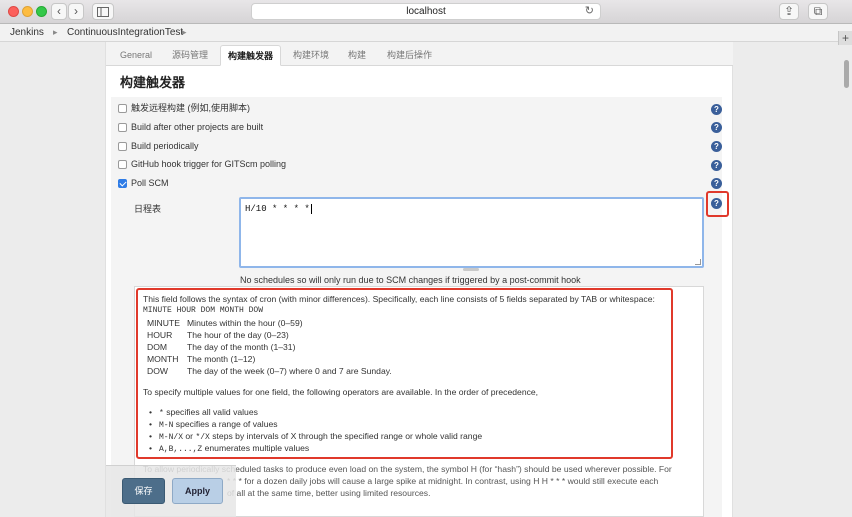  Describe the element at coordinates (846, 74) in the screenshot. I see `page-scrollbar` at that location.